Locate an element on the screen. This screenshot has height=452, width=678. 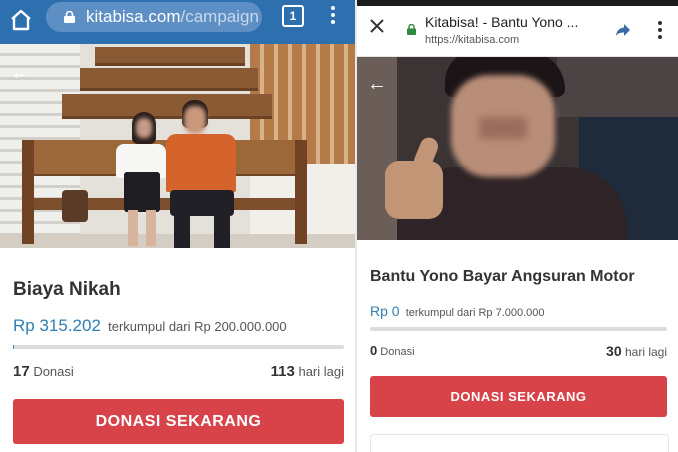
days-remaining: 30 hari lagi is located at coordinates (636, 351).